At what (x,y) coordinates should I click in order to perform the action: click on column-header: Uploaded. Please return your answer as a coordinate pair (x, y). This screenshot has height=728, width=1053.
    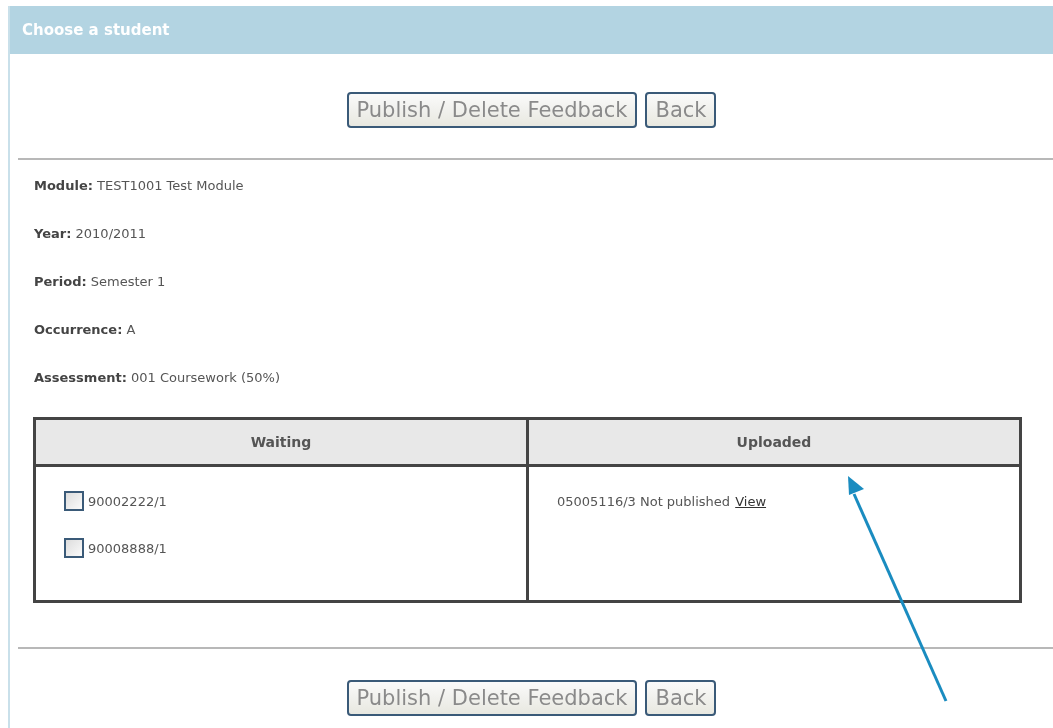
    Looking at the image, I should click on (774, 442).